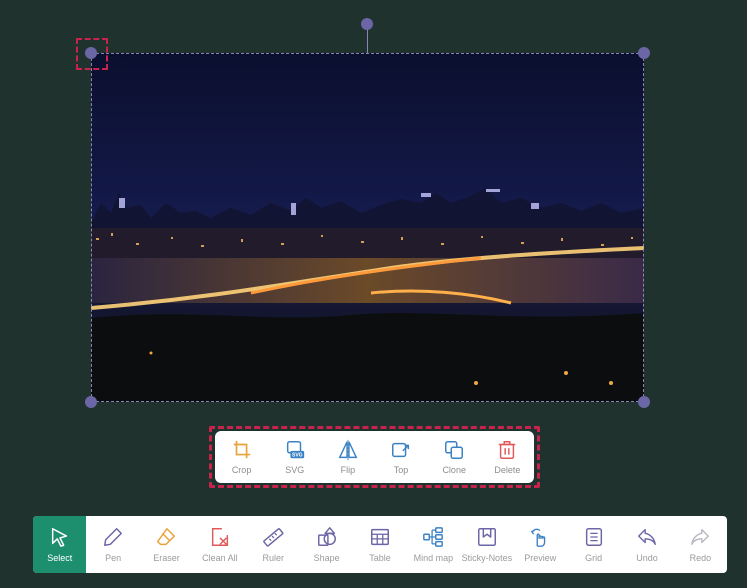 The width and height of the screenshot is (747, 588). What do you see at coordinates (401, 470) in the screenshot?
I see `top-label: Top` at bounding box center [401, 470].